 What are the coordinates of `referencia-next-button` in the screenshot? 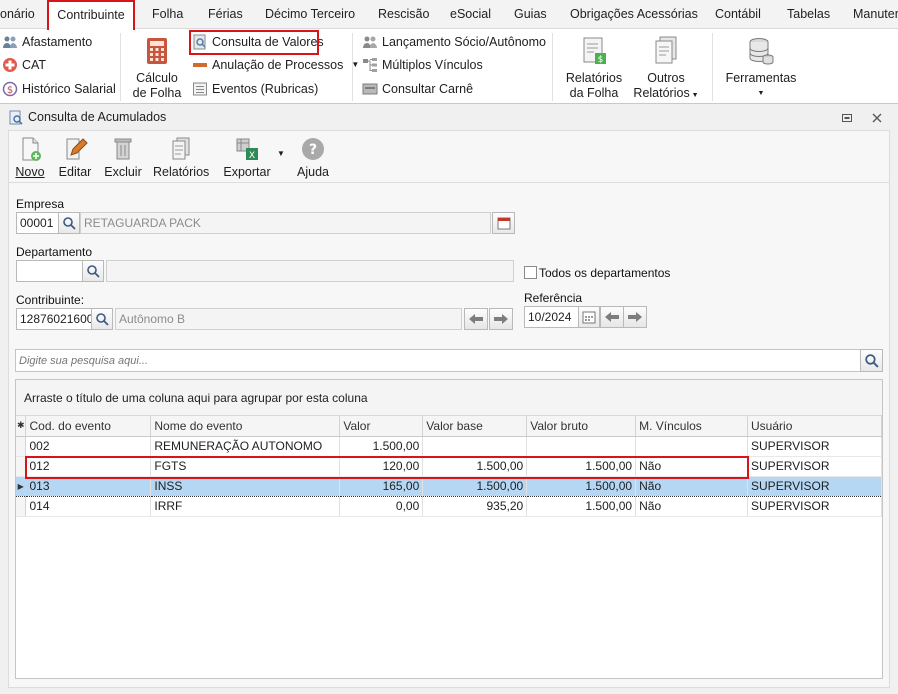 It's located at (635, 317).